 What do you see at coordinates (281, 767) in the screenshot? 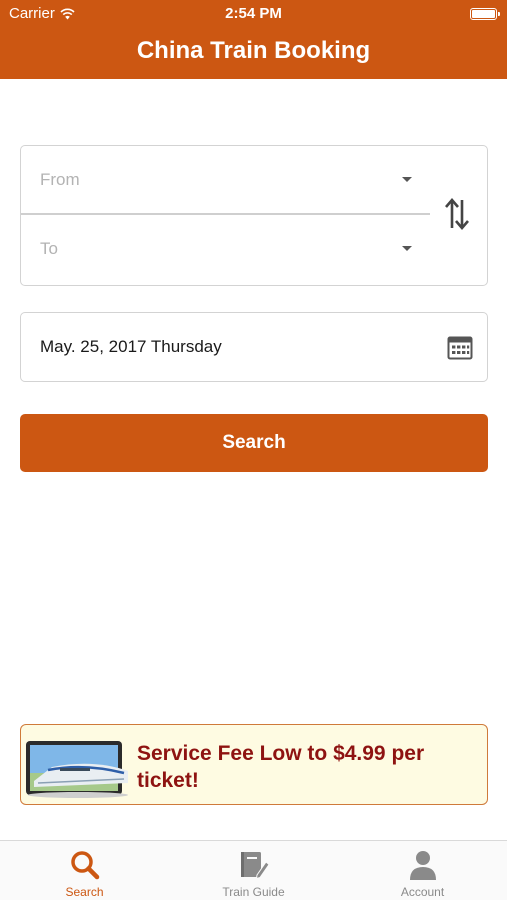
I see `promo-text: Service Fee Low to $4.99 per ticket!` at bounding box center [281, 767].